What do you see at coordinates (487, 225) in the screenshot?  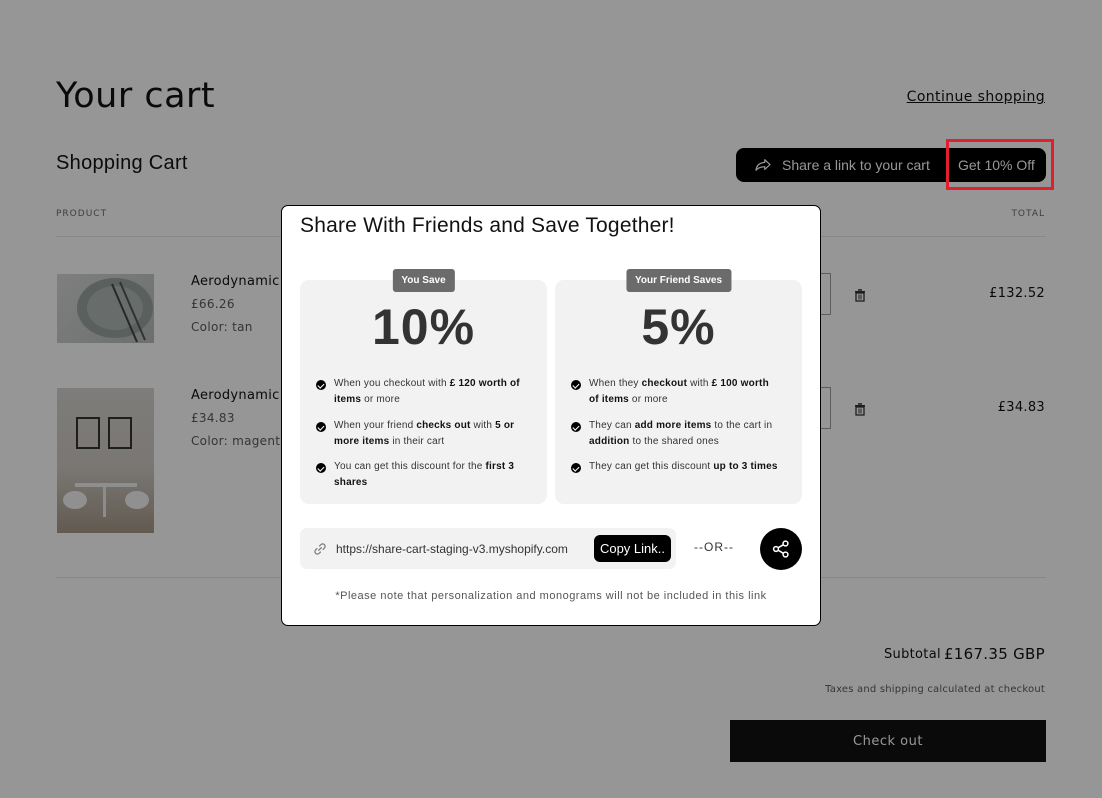 I see `modal-title: Share With Friends and Save Together!` at bounding box center [487, 225].